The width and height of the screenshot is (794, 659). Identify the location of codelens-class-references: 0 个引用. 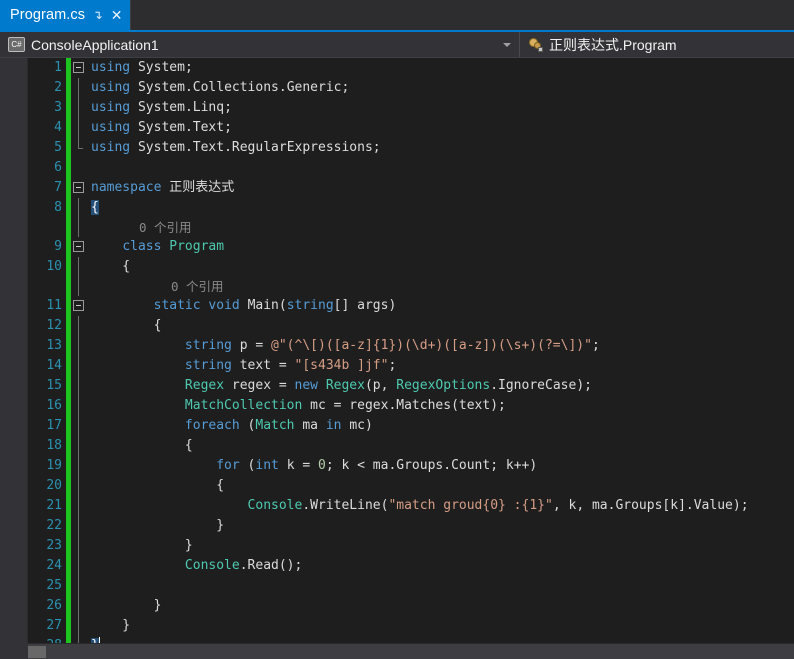
(411, 227).